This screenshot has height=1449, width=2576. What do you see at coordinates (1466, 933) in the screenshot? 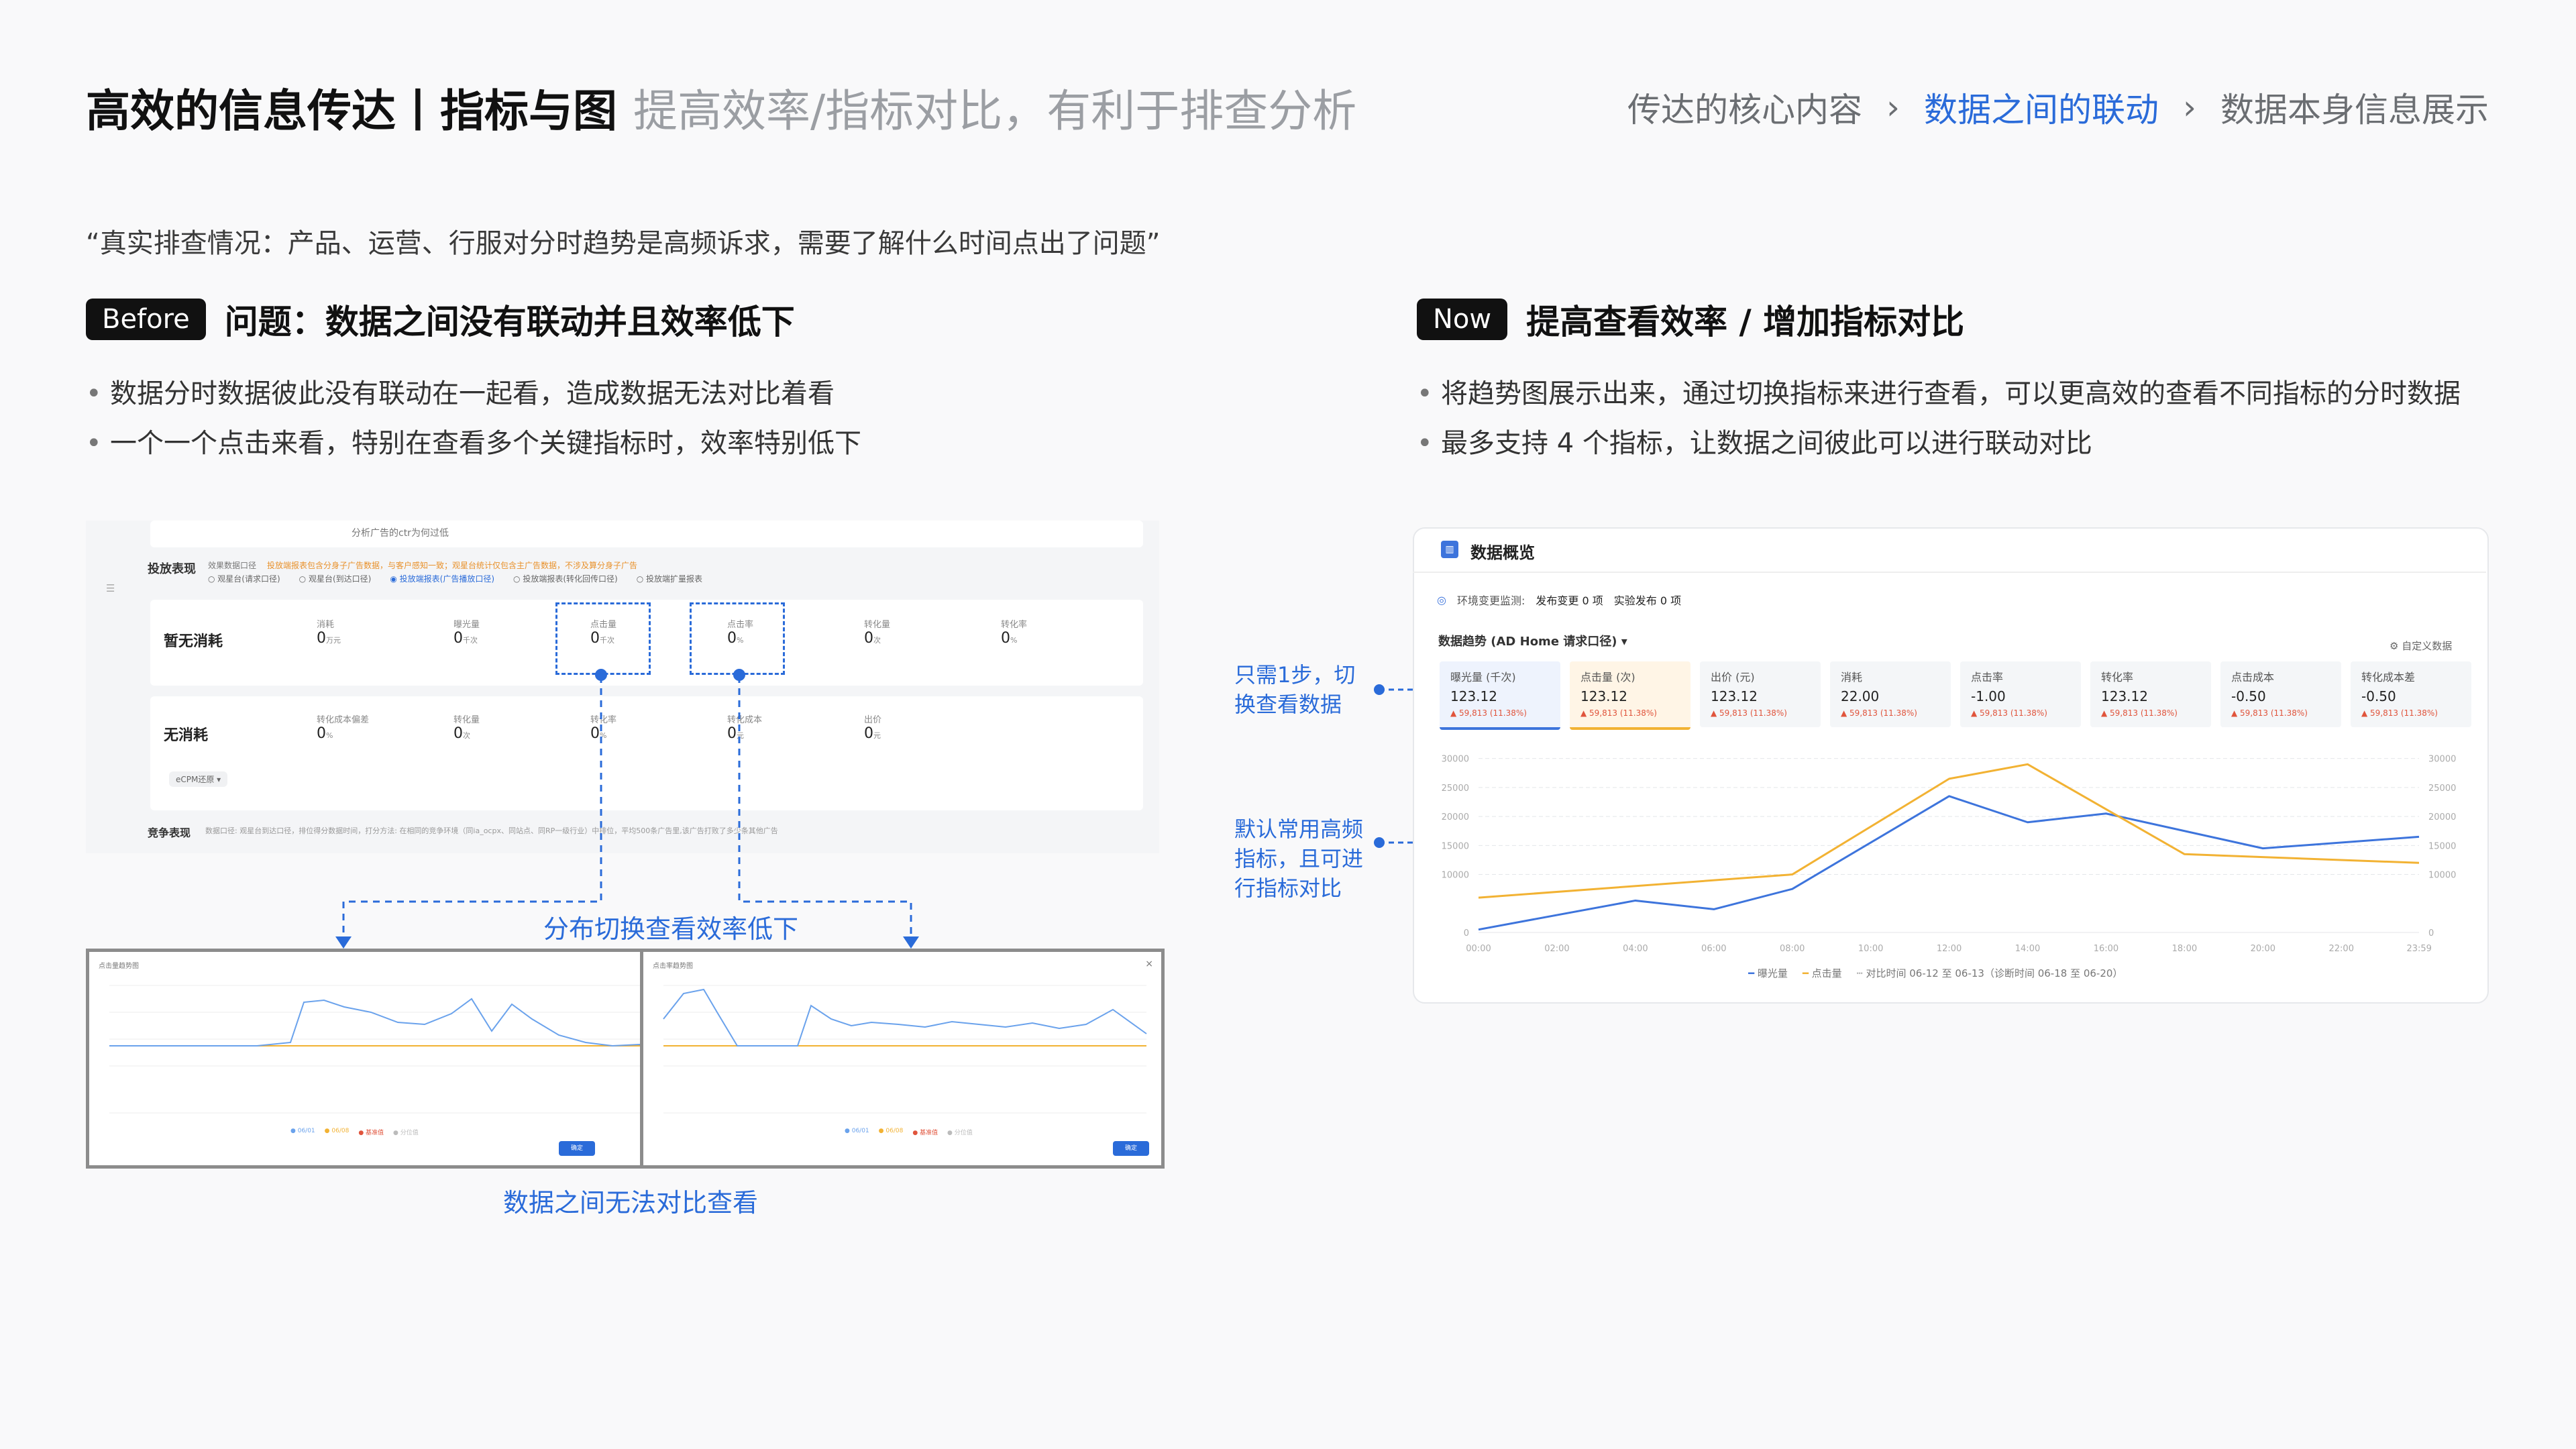
I see `y-tick-label: 0` at bounding box center [1466, 933].